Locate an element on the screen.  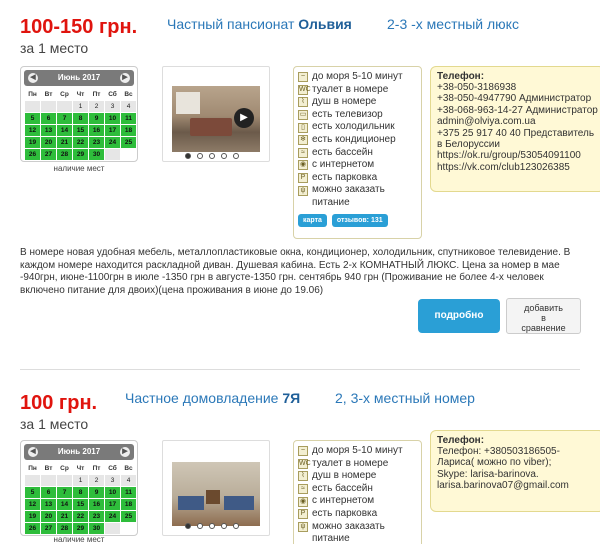
pool-icon: ≈ is located at coordinates (303, 152).